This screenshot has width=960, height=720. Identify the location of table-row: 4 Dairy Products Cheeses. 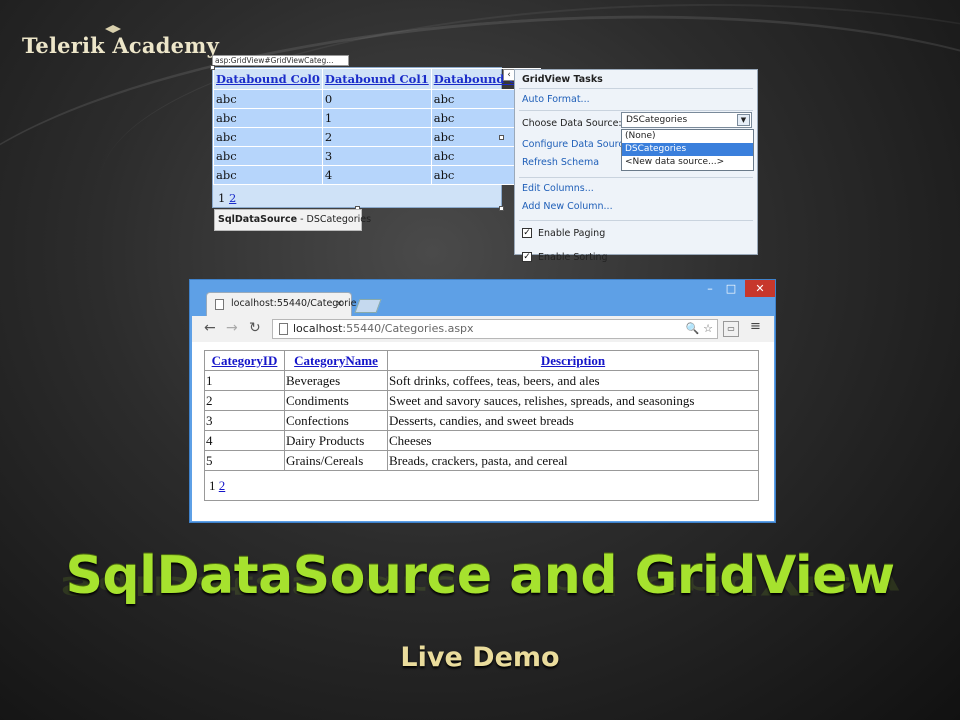
(481, 440).